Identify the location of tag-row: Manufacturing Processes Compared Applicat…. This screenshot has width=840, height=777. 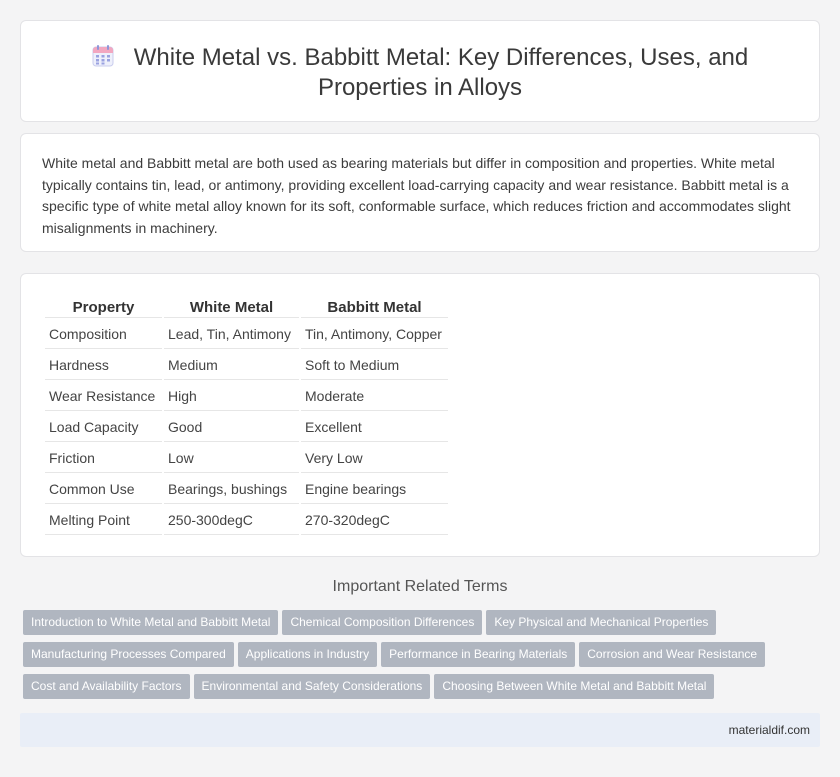
(423, 658).